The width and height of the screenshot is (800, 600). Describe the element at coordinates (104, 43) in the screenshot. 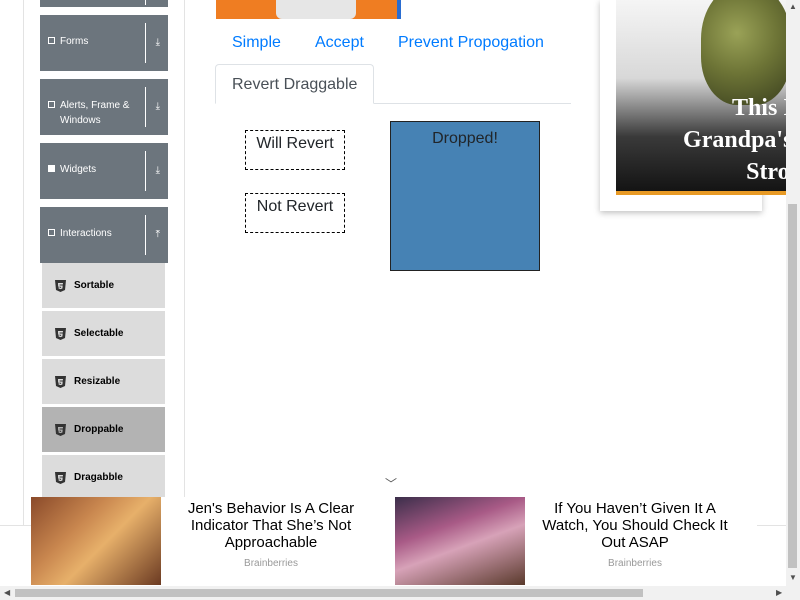

I see `sidebar-group-forms: Forms ⤓` at that location.